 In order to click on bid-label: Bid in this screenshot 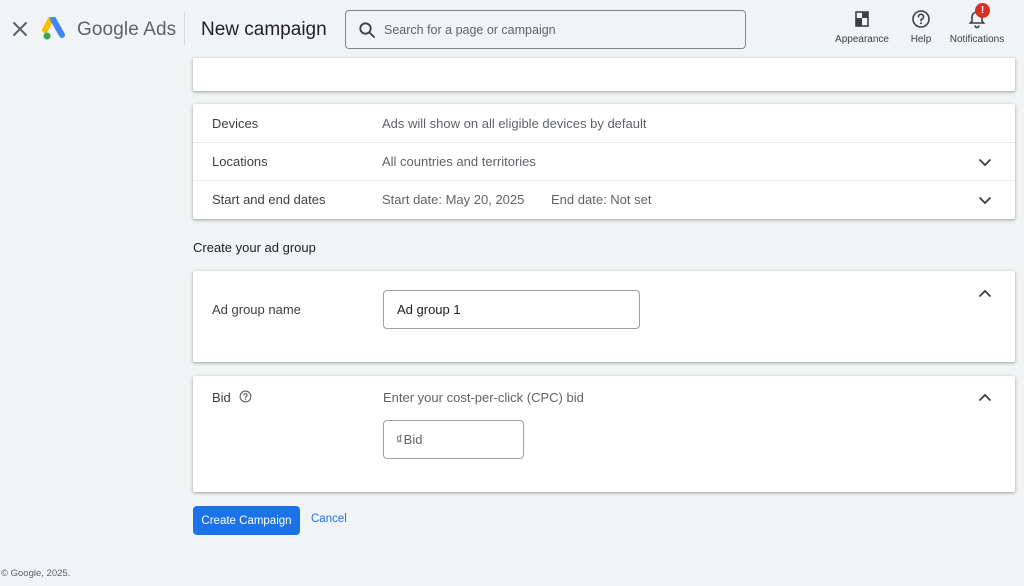, I will do `click(221, 397)`.